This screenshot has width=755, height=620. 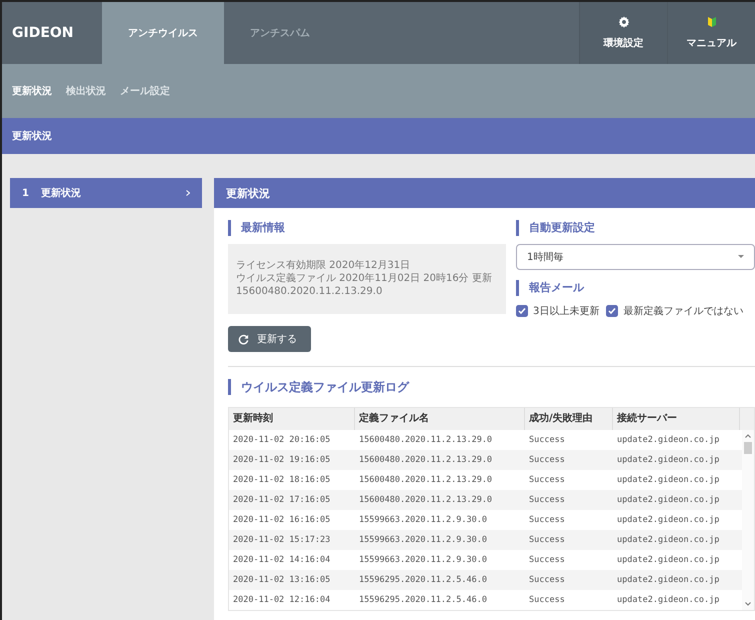 I want to click on logo-text: GIDEON, so click(x=43, y=33).